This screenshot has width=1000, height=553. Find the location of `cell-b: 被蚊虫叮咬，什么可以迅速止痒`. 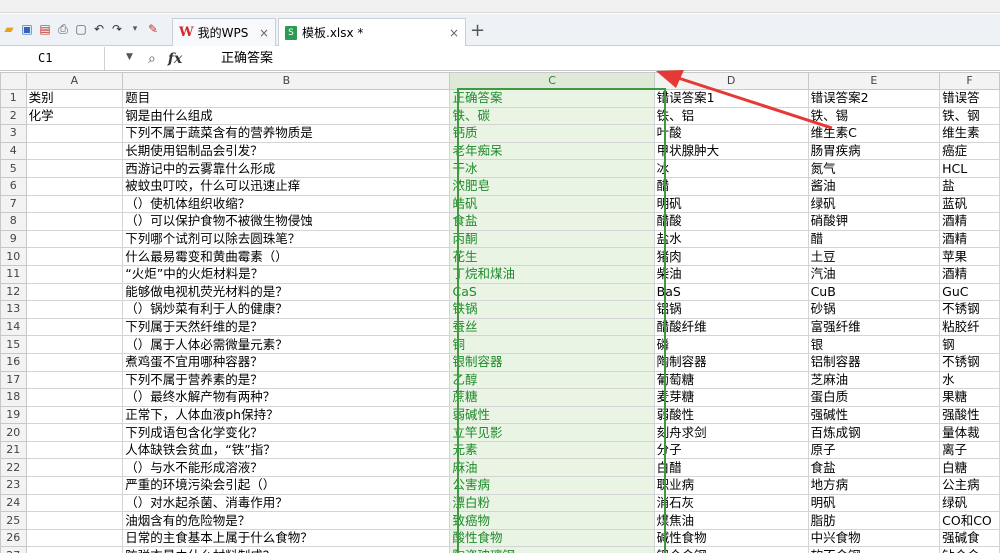

cell-b: 被蚊虫叮咬，什么可以迅速止痒 is located at coordinates (286, 186).